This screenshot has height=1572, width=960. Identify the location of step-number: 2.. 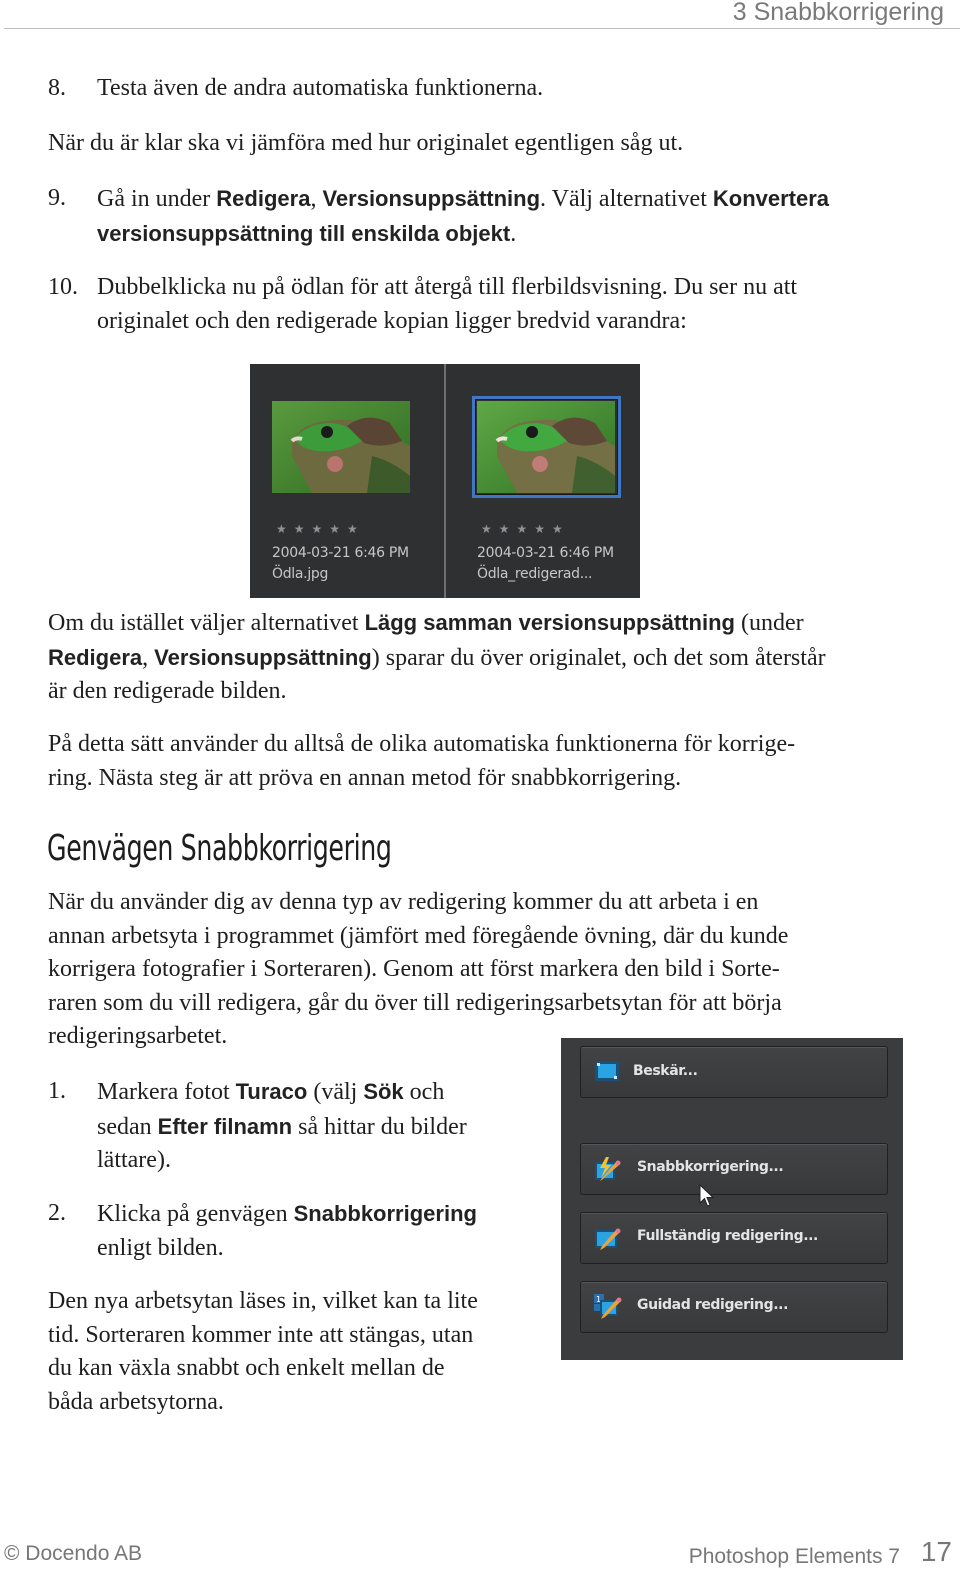
(57, 1213).